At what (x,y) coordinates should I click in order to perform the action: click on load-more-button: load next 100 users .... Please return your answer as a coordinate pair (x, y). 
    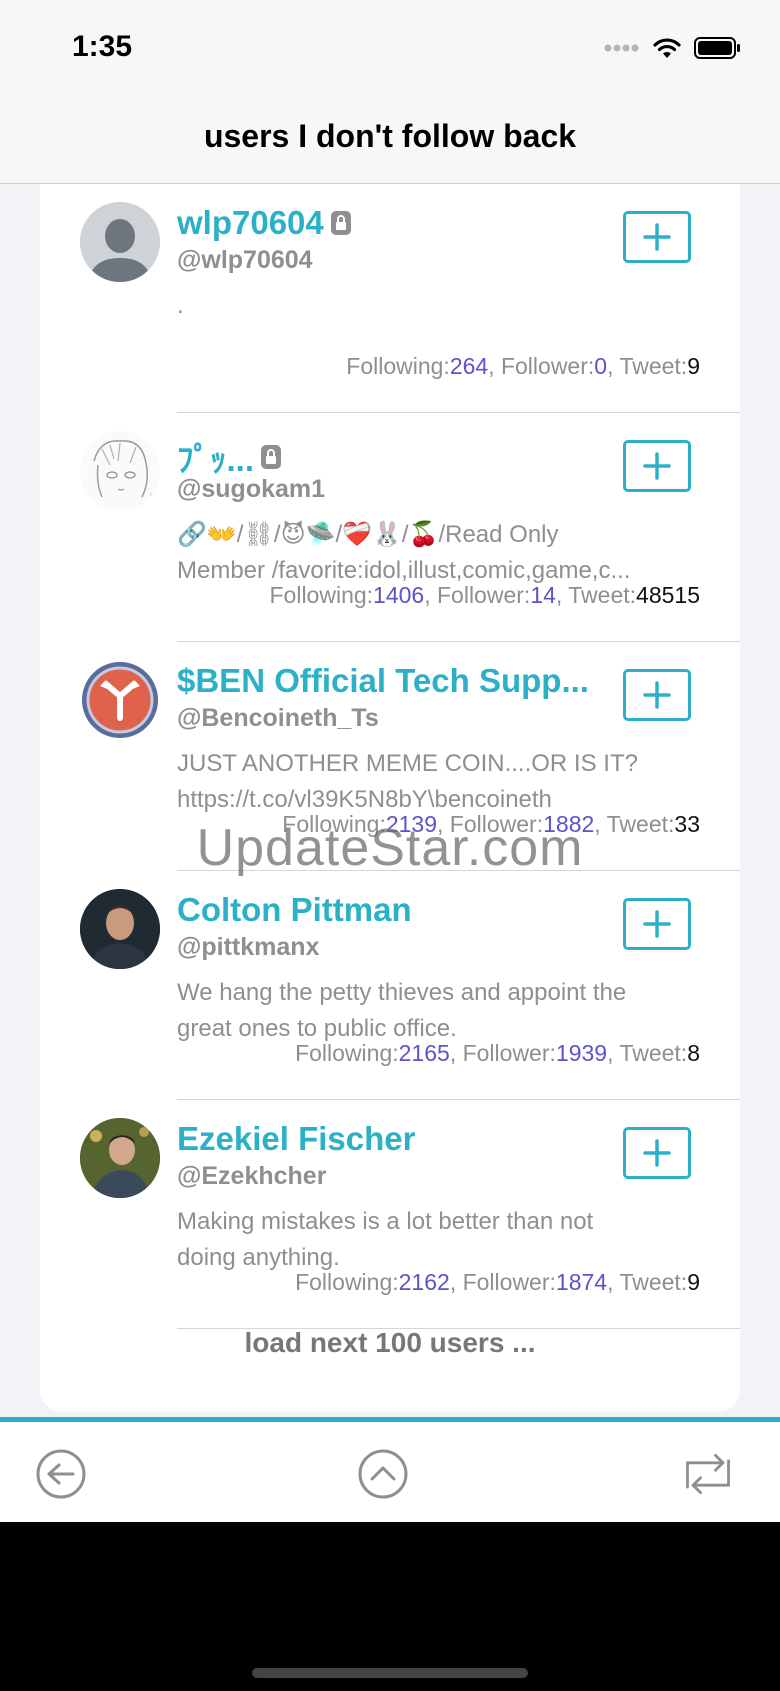
    Looking at the image, I should click on (390, 1343).